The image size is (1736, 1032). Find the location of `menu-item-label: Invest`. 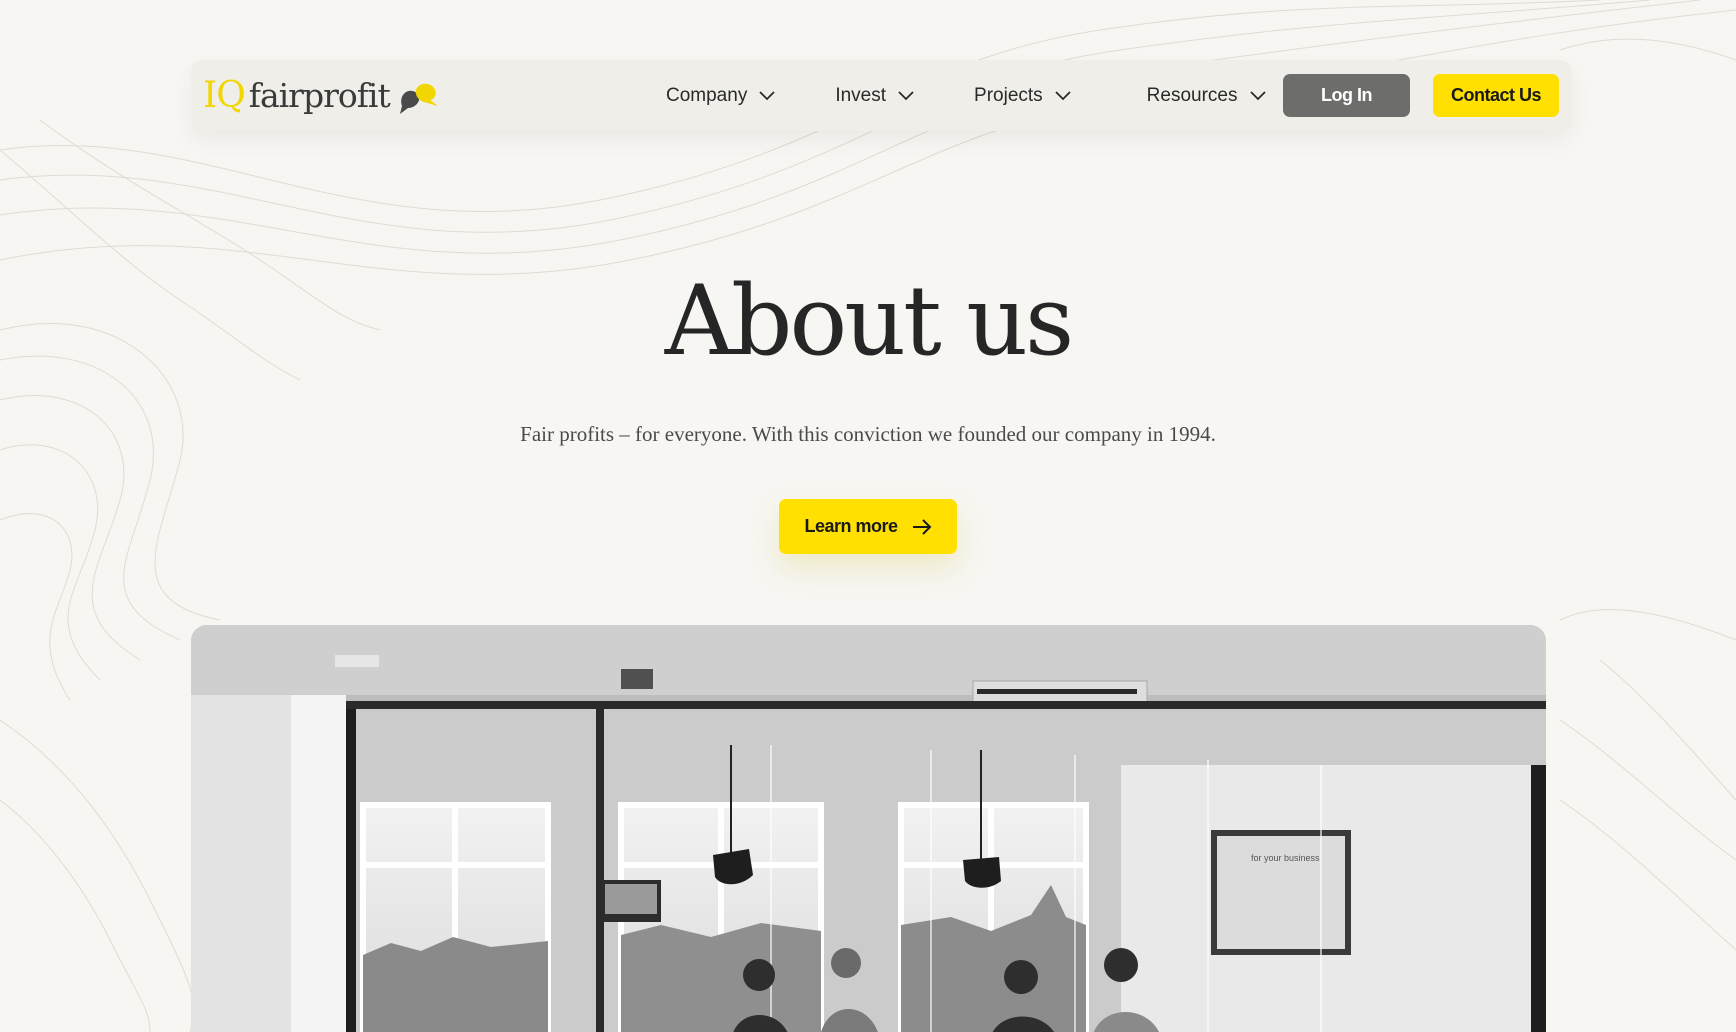

menu-item-label: Invest is located at coordinates (861, 95).